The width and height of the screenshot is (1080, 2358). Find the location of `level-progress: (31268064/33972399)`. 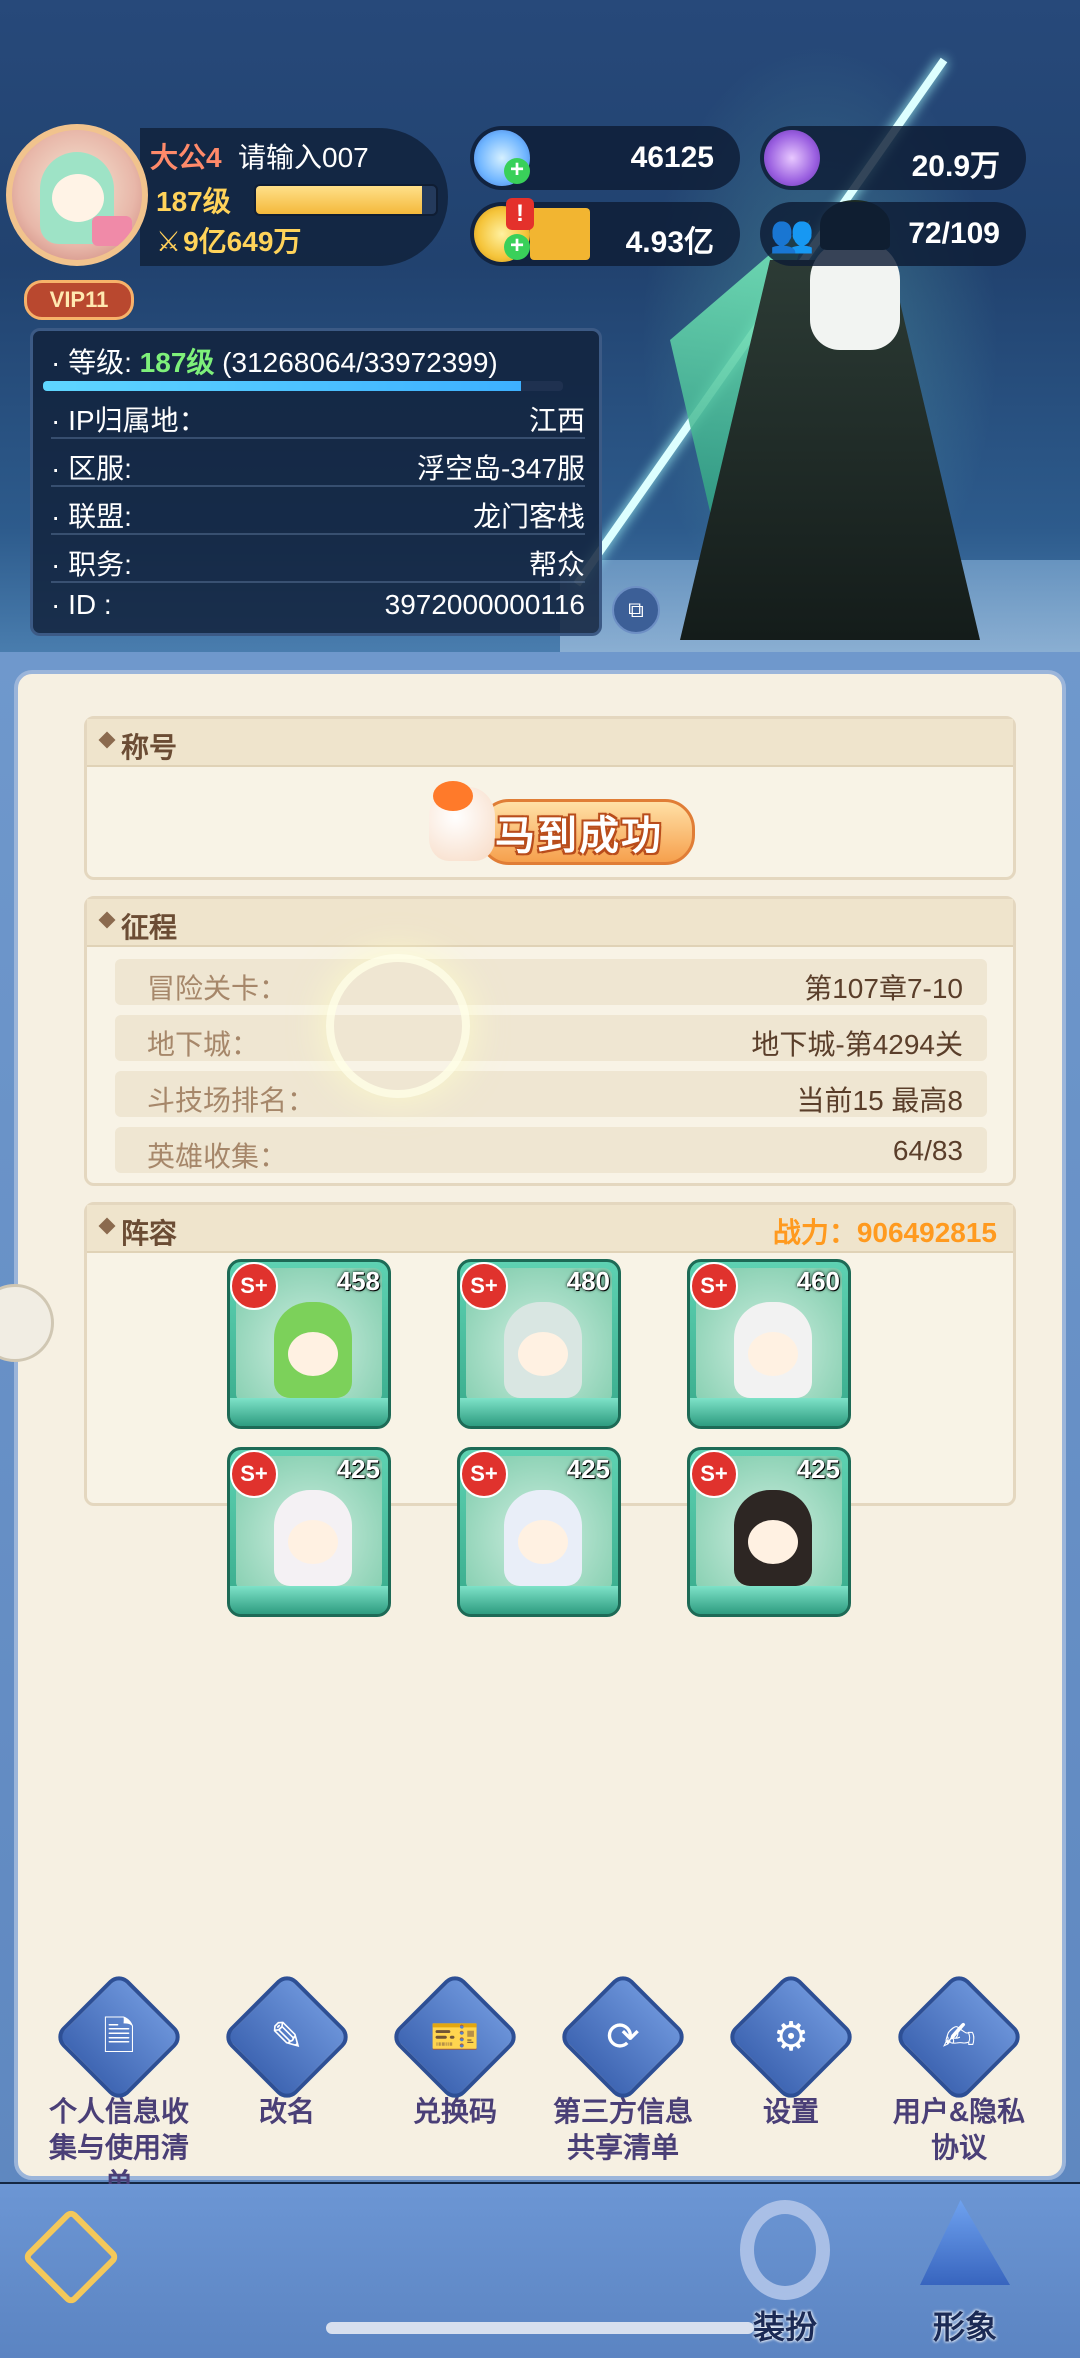

level-progress: (31268064/33972399) is located at coordinates (360, 362).